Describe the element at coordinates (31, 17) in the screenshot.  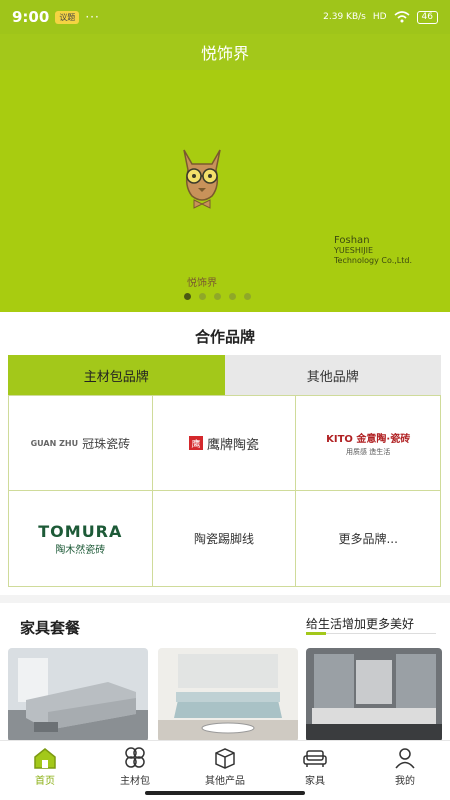
I see `status-time: 9:00` at that location.